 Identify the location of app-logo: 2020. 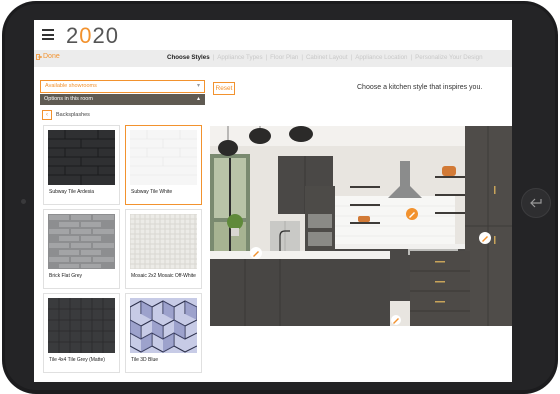
(92, 35).